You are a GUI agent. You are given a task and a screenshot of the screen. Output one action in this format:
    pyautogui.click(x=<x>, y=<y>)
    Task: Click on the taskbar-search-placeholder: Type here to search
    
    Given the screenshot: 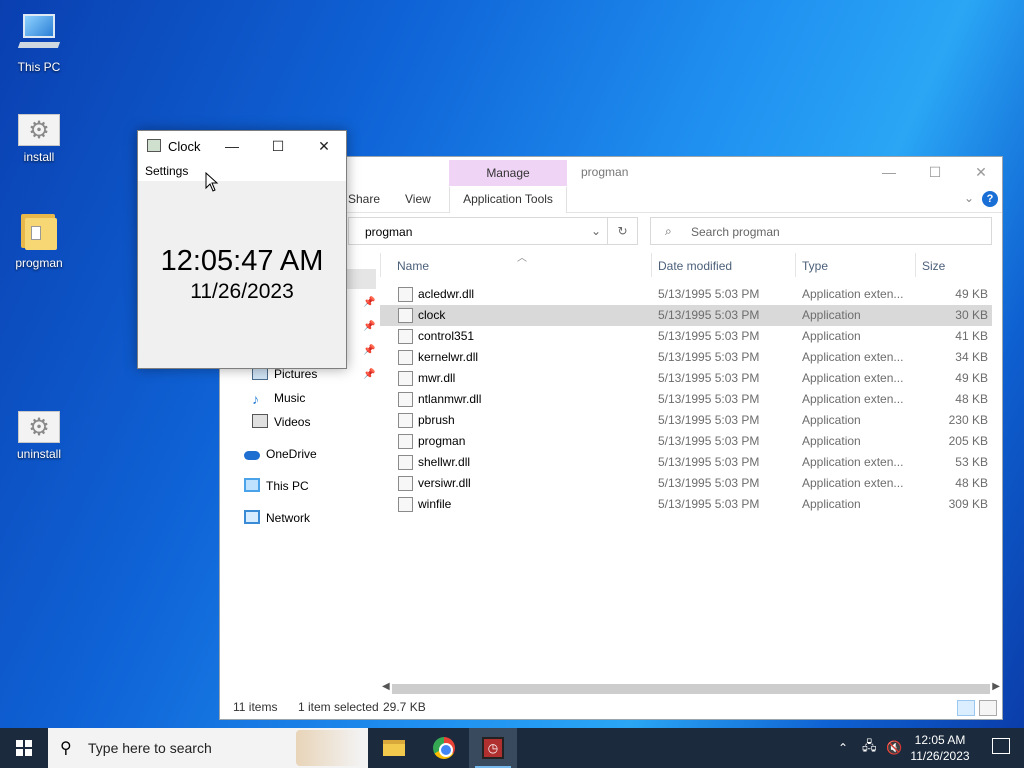 What is the action you would take?
    pyautogui.click(x=150, y=748)
    